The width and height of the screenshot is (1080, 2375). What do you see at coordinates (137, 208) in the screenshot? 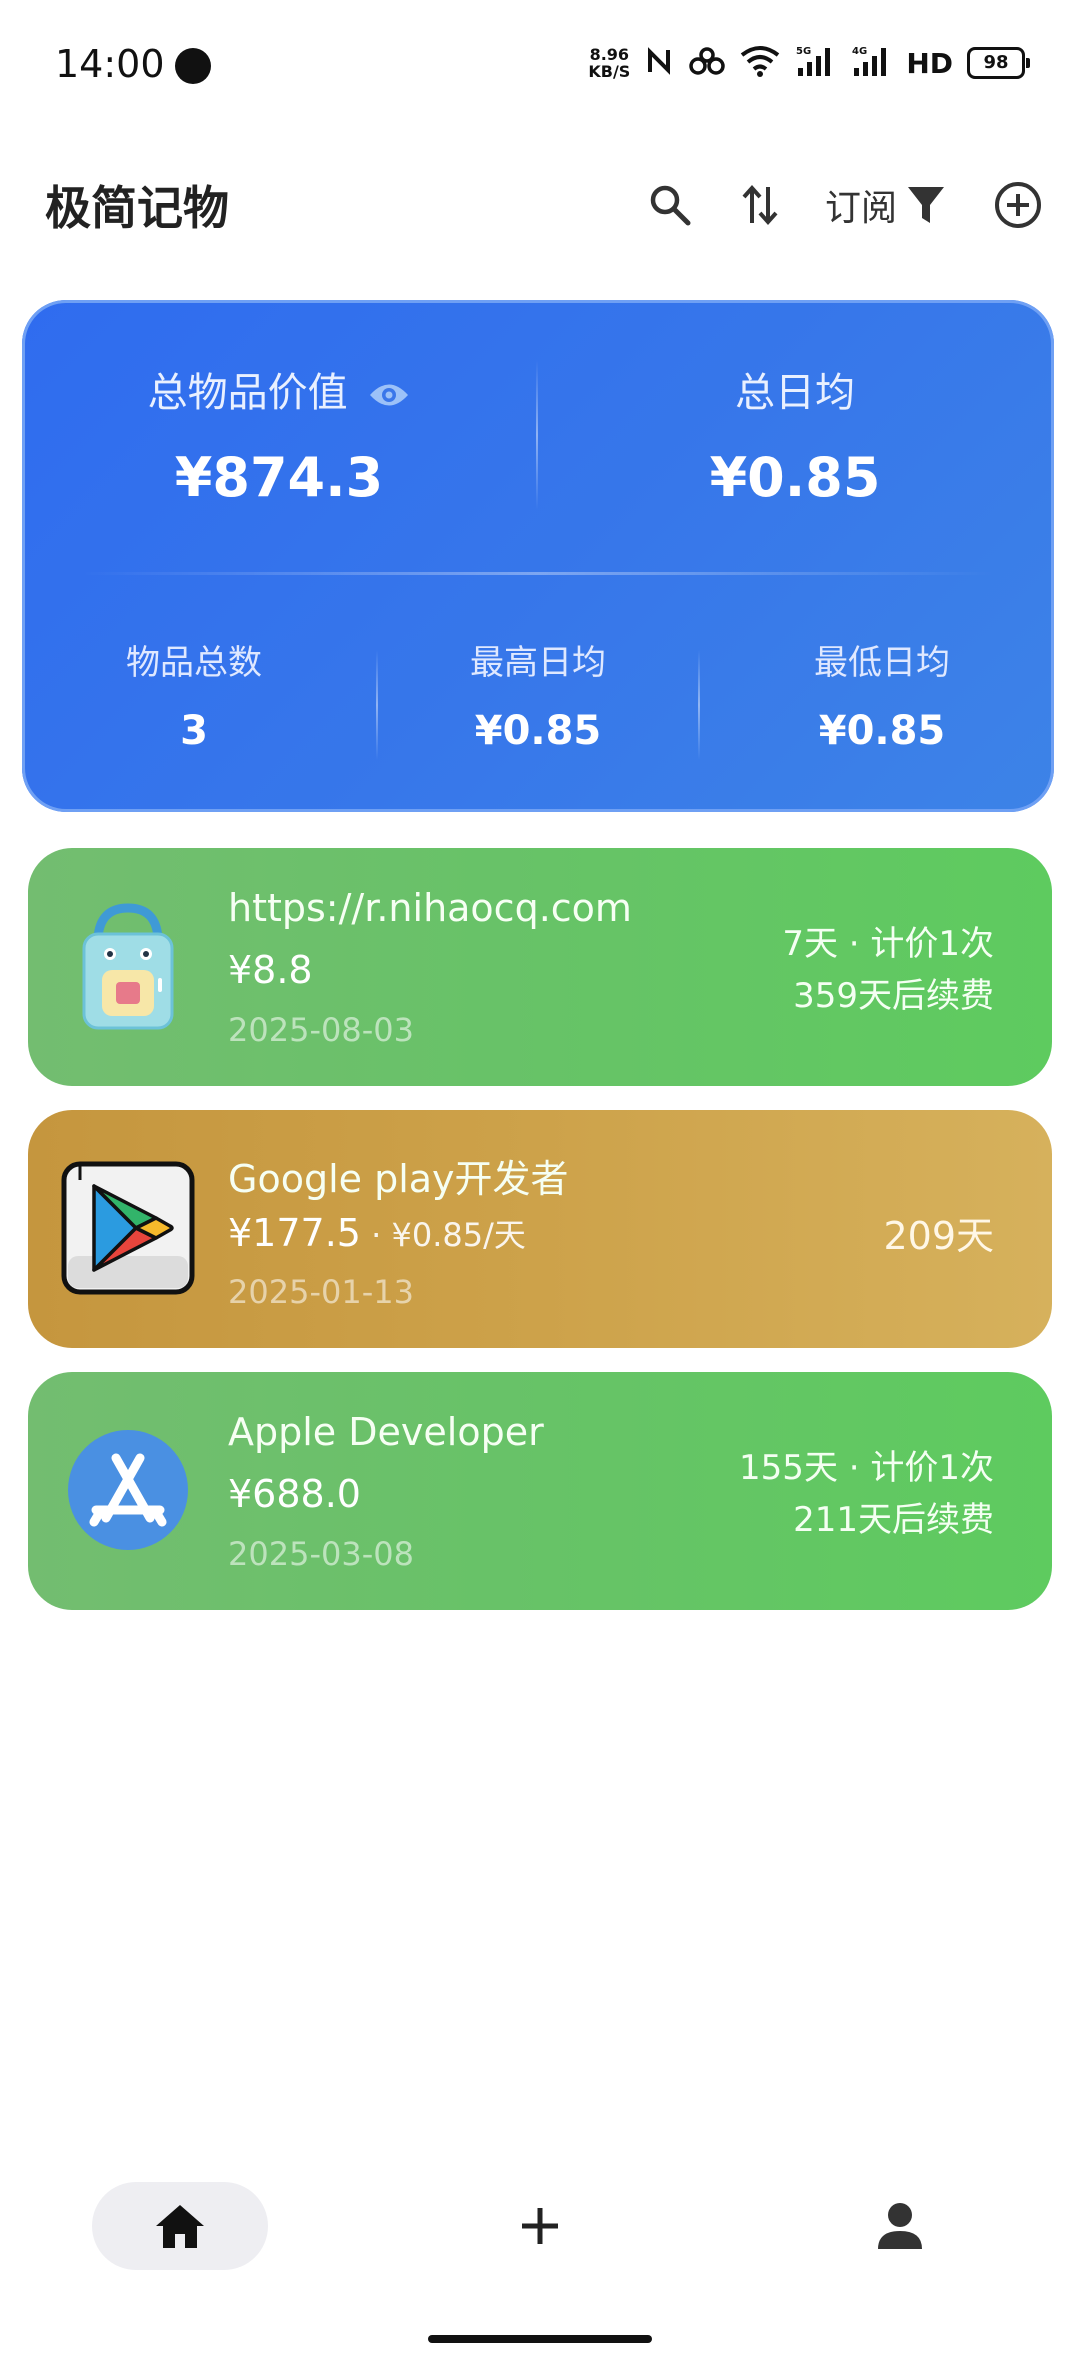
I see `page-title: 极简记物` at bounding box center [137, 208].